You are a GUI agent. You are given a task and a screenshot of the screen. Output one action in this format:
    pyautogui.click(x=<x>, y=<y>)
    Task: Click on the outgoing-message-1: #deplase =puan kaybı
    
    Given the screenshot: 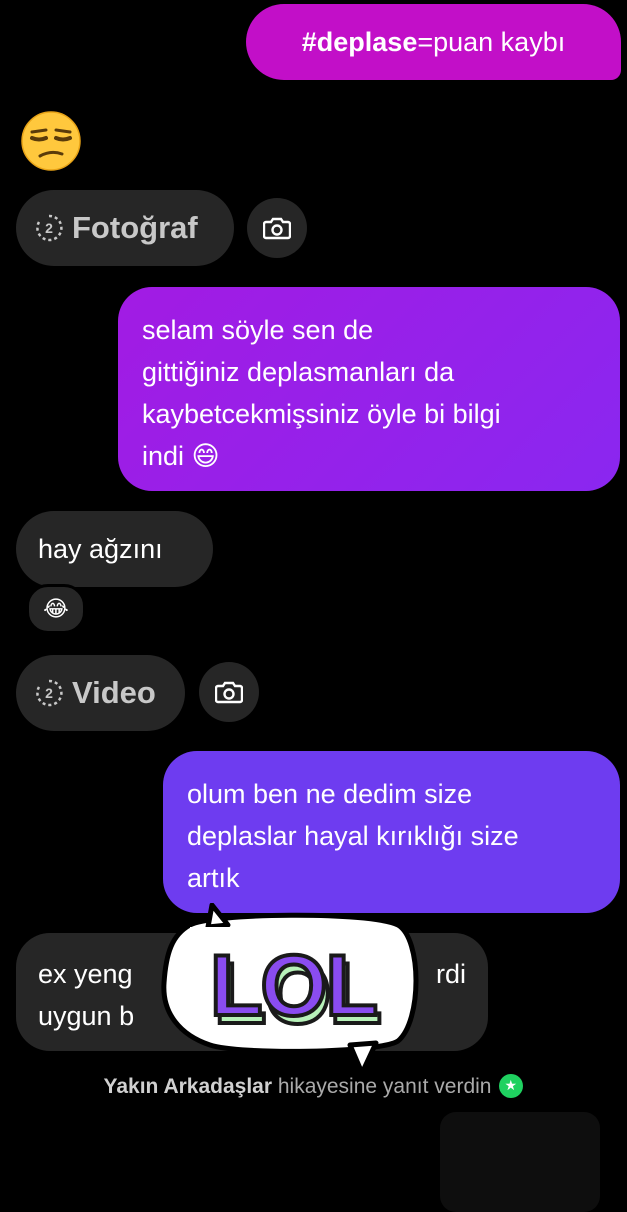 What is the action you would take?
    pyautogui.click(x=433, y=42)
    